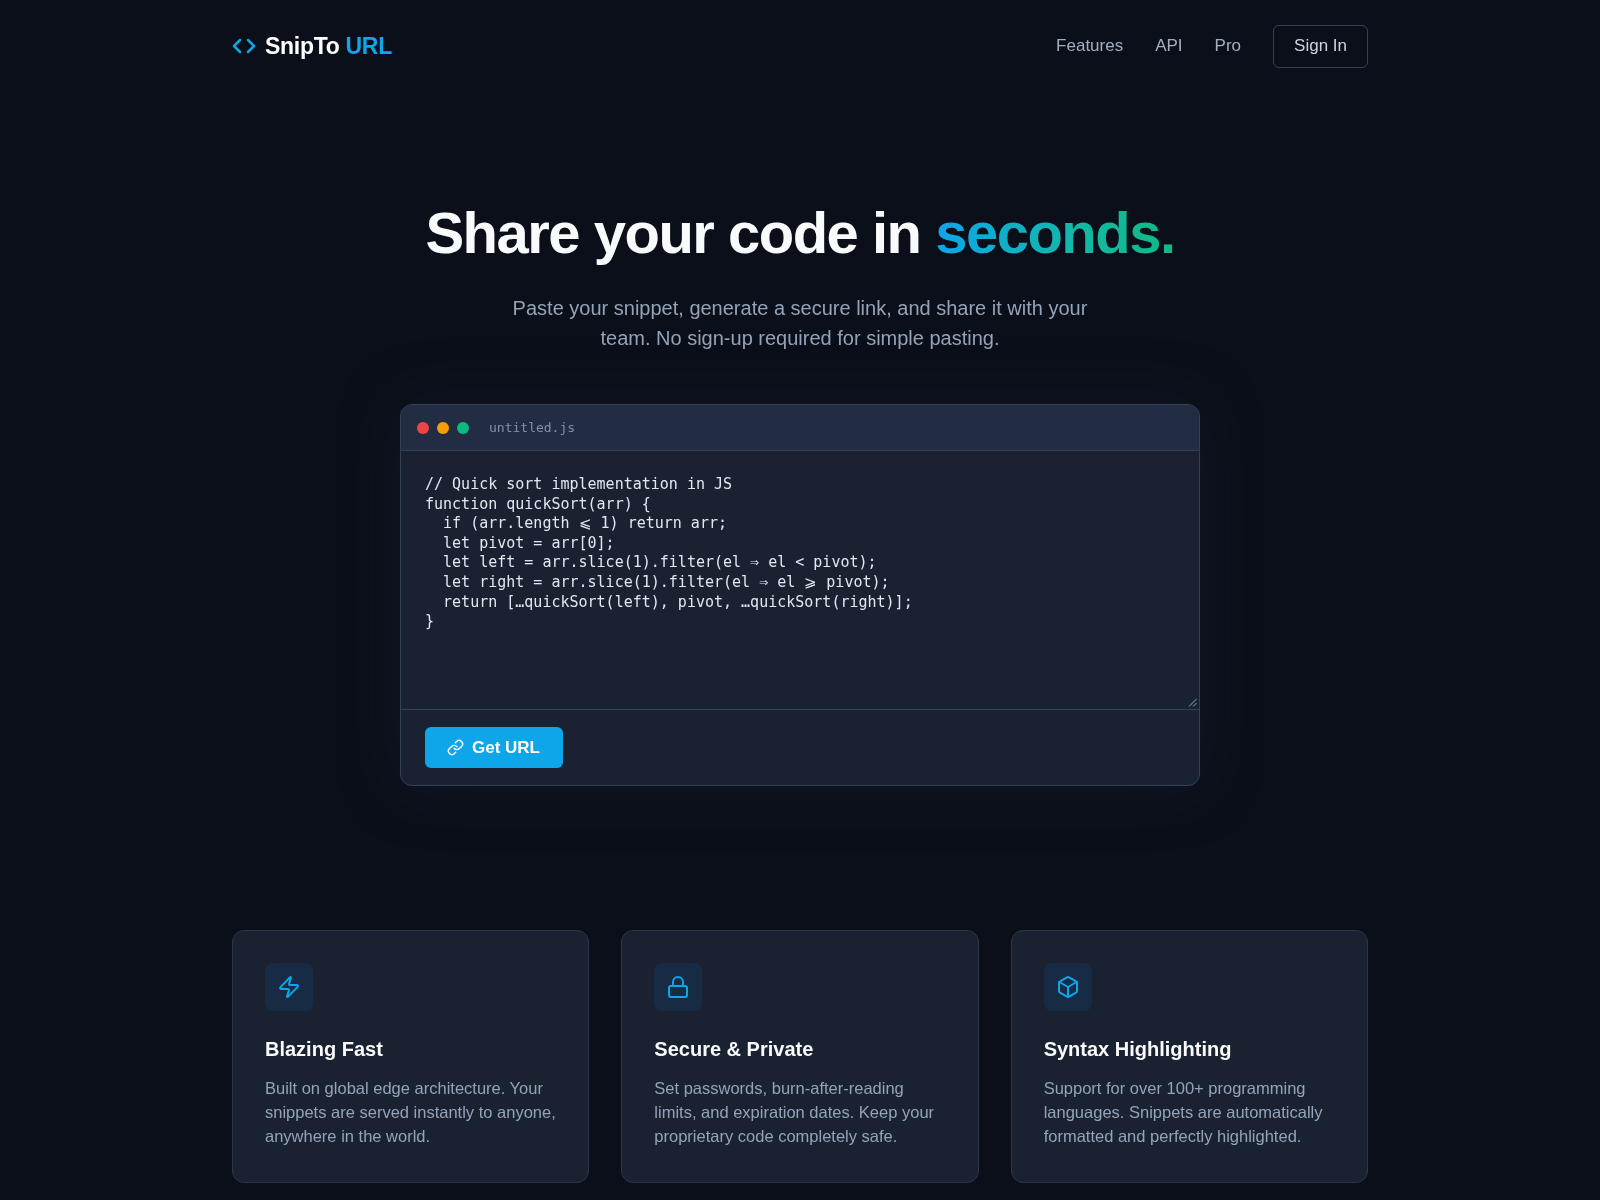 The width and height of the screenshot is (1600, 1200). Describe the element at coordinates (1228, 46) in the screenshot. I see `nav-link: Pro` at that location.